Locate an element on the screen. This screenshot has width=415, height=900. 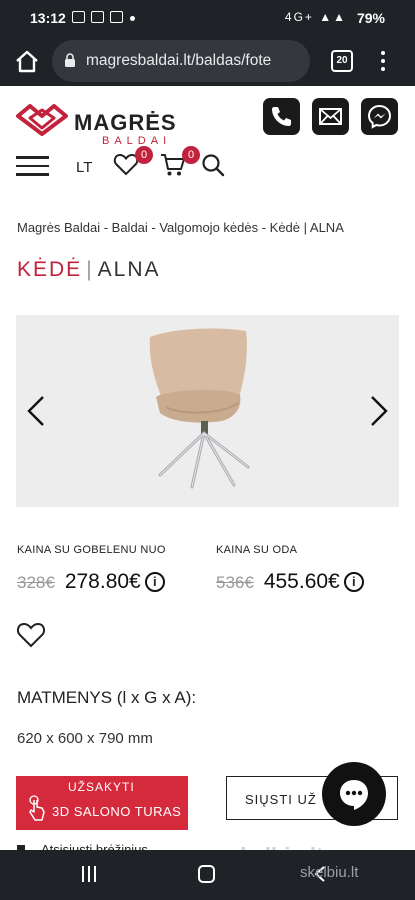
url-text: magresbaldai.lt/baldas/fote is located at coordinates (179, 60).